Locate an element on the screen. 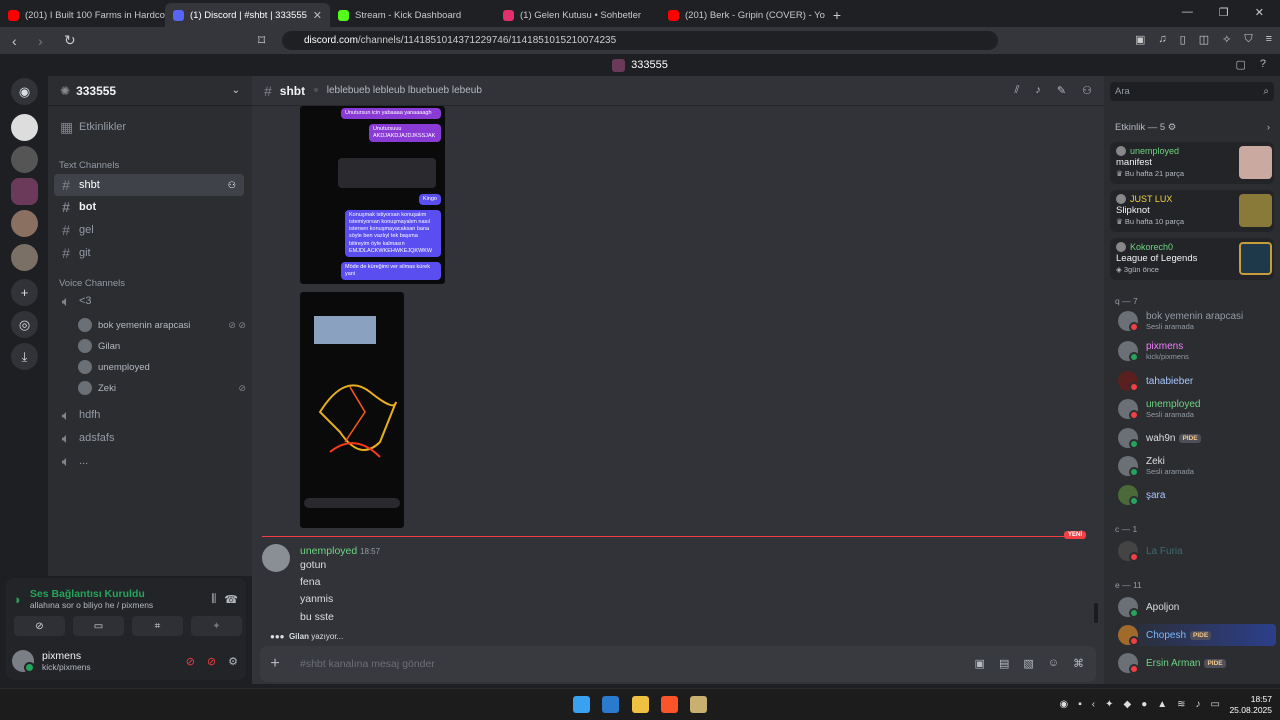  tray-icon: ▲ is located at coordinates (1162, 704).